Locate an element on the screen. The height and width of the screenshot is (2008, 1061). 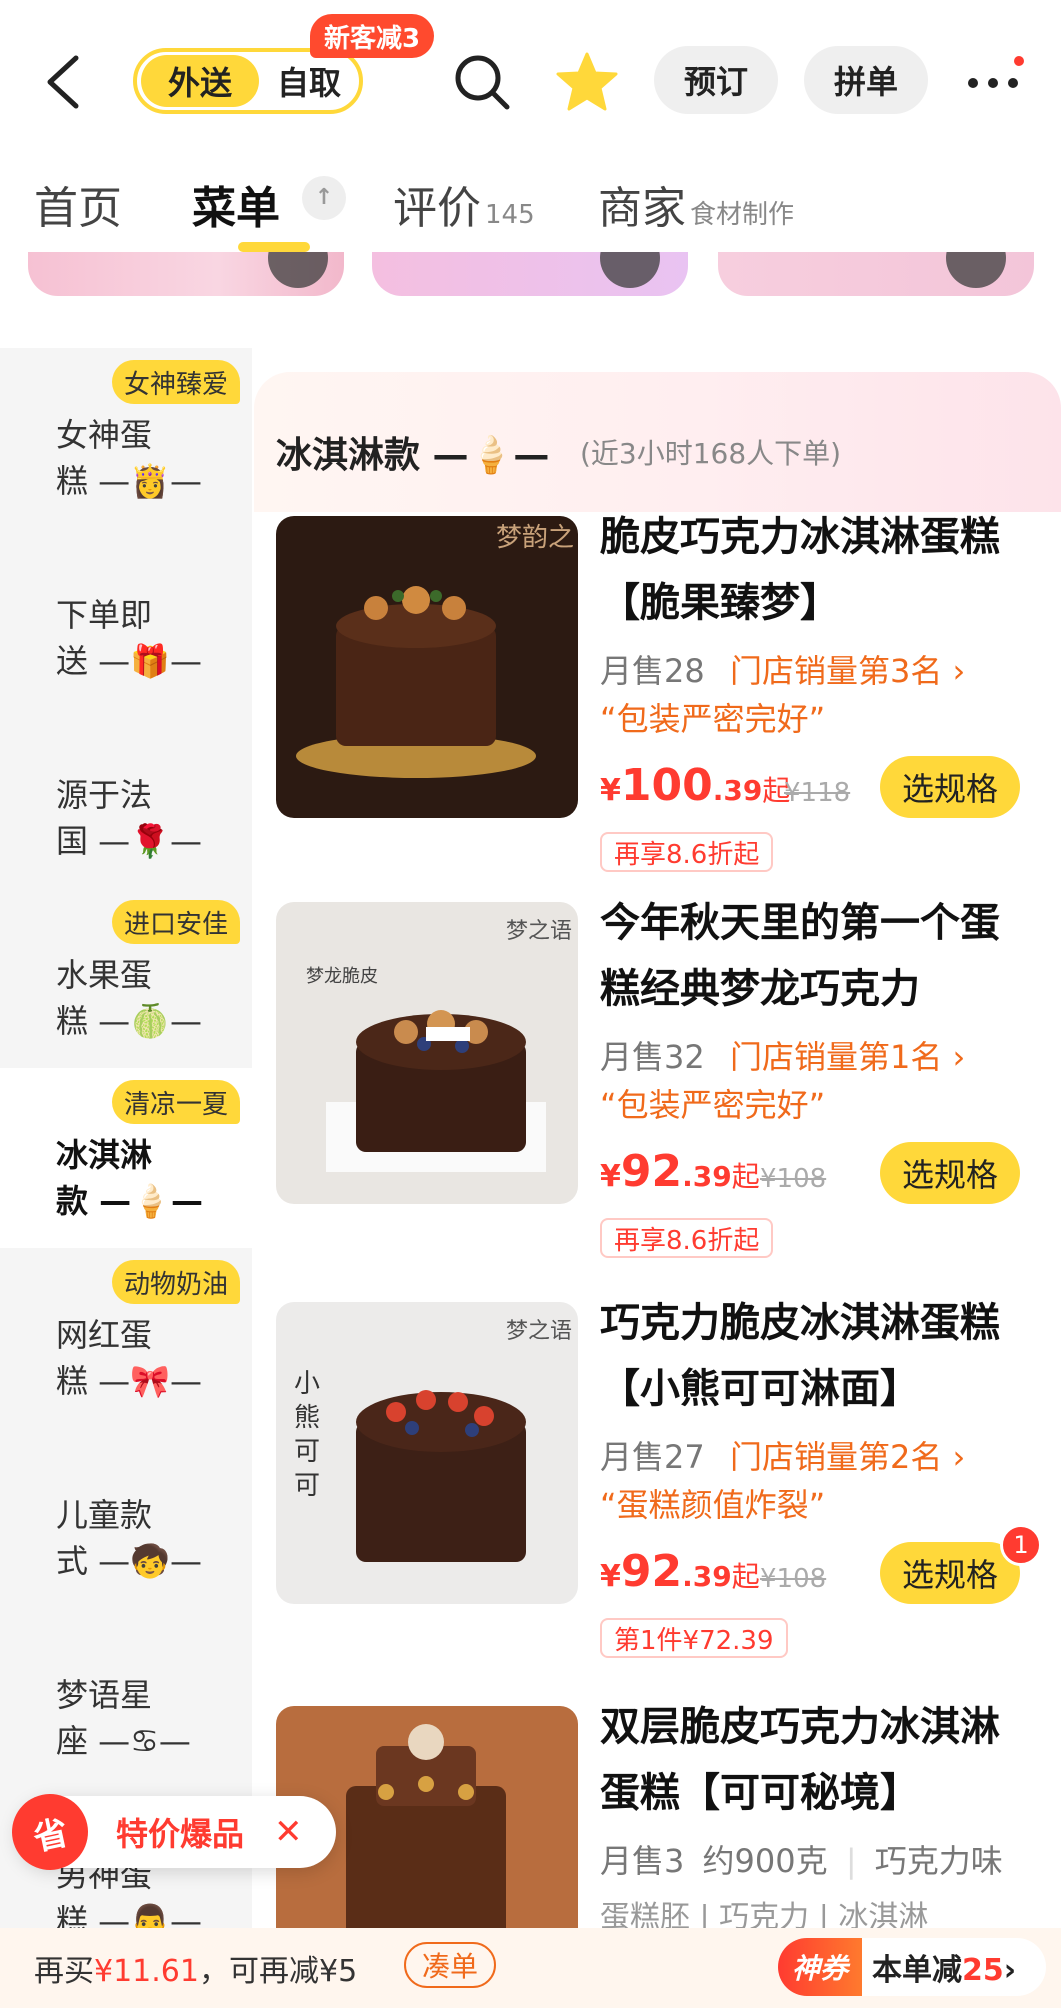
section-header: 冰淇淋款 —🍦— (近3小时168人下单) is located at coordinates (657, 442).